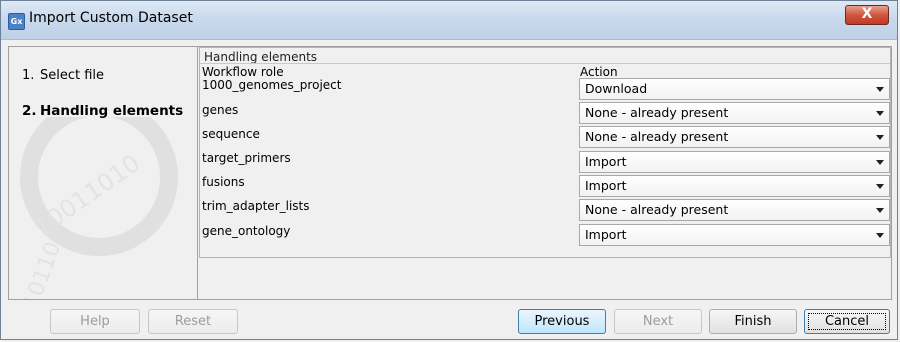 Image resolution: width=900 pixels, height=342 pixels. What do you see at coordinates (616, 88) in the screenshot?
I see `select-value: Download` at bounding box center [616, 88].